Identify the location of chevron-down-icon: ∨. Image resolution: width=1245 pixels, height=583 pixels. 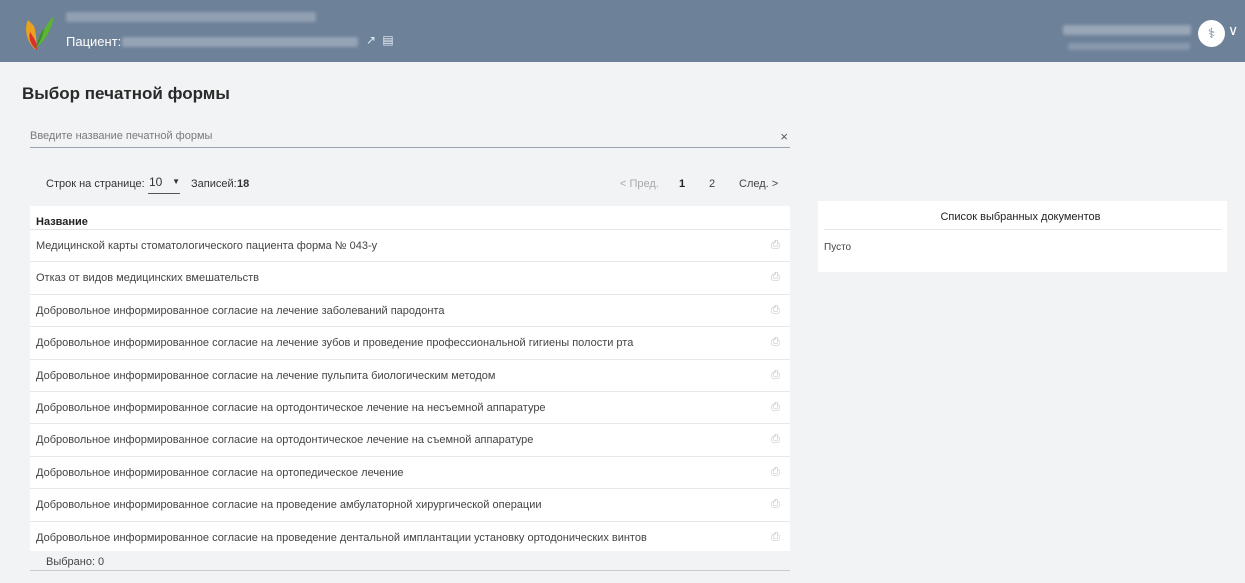
(1233, 30).